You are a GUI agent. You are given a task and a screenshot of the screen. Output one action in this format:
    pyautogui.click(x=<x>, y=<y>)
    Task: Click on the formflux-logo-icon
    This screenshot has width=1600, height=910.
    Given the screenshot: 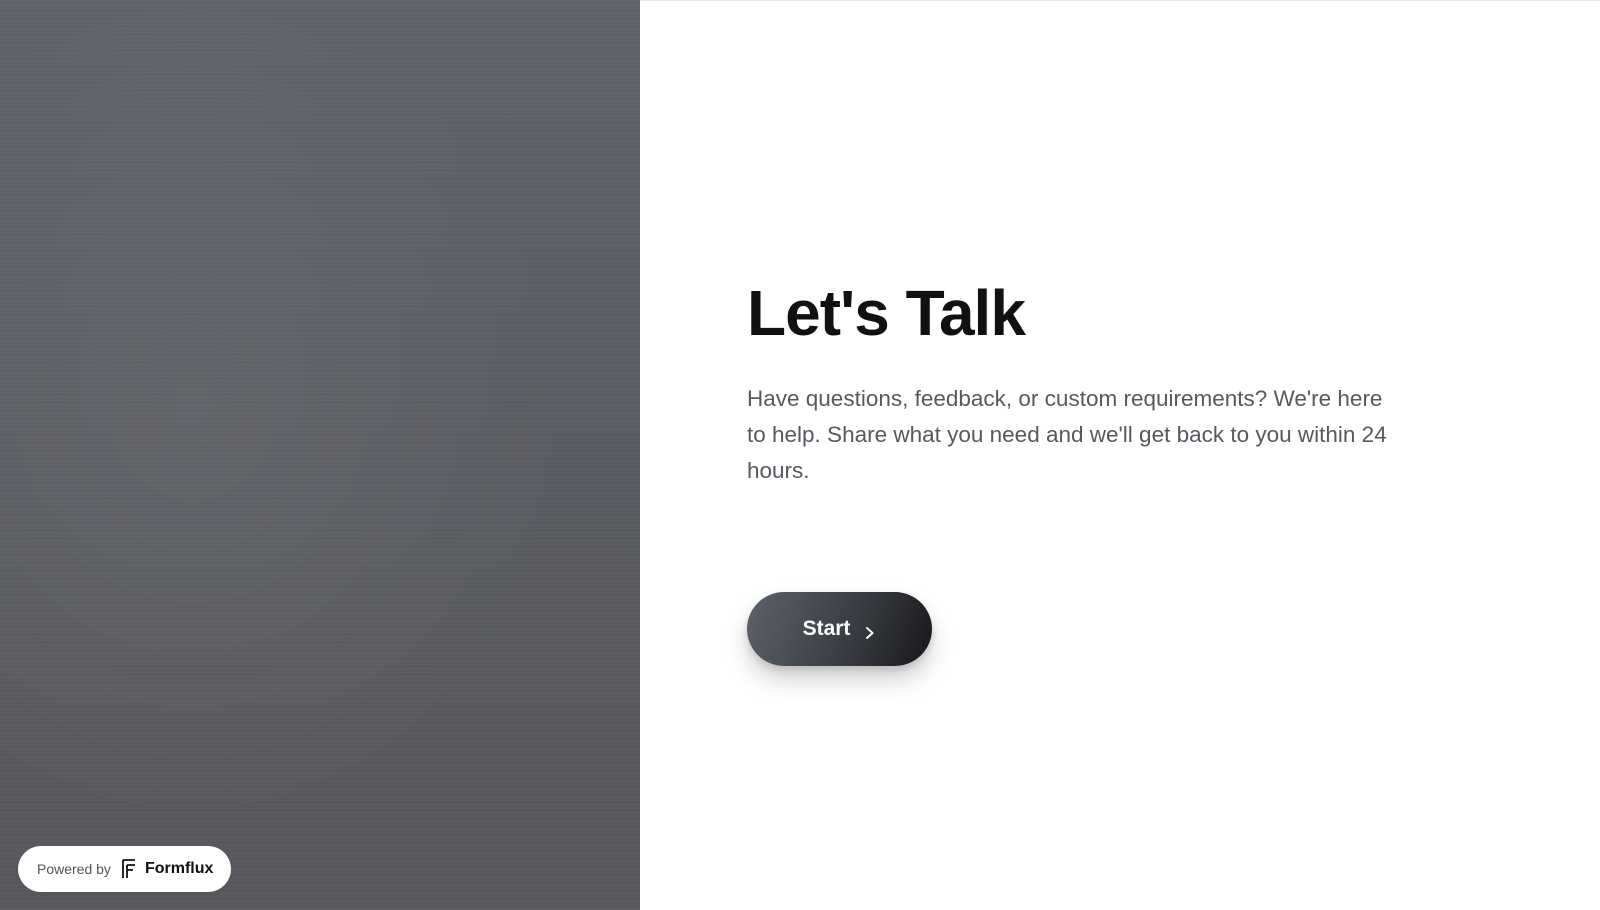 What is the action you would take?
    pyautogui.click(x=129, y=869)
    